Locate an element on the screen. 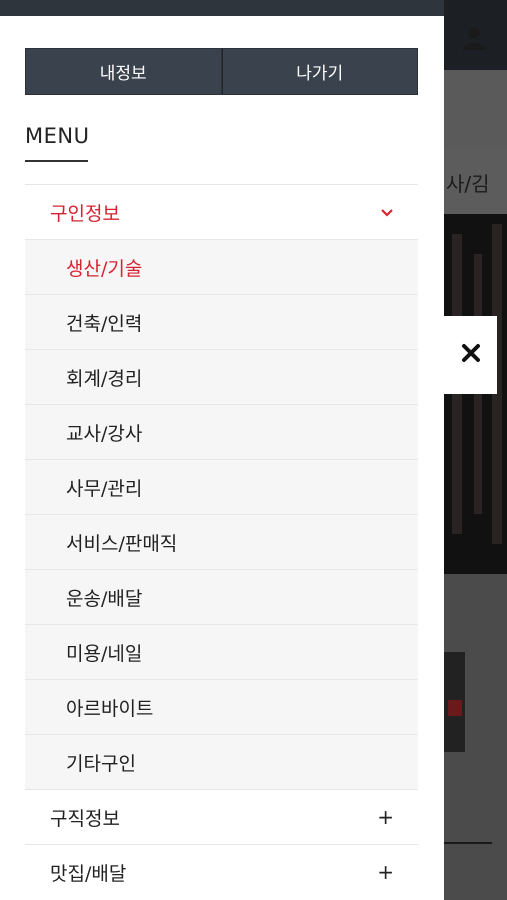 This screenshot has height=900, width=507. bg-banner-image is located at coordinates (475, 394).